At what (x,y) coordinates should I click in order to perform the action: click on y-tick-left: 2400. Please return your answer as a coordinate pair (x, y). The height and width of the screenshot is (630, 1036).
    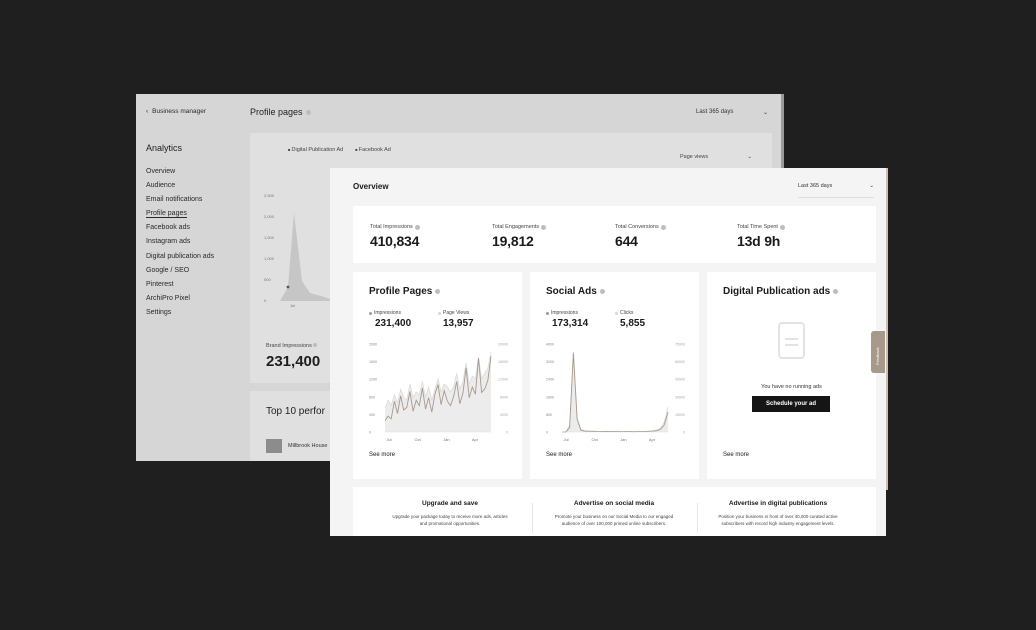
    Looking at the image, I should click on (550, 380).